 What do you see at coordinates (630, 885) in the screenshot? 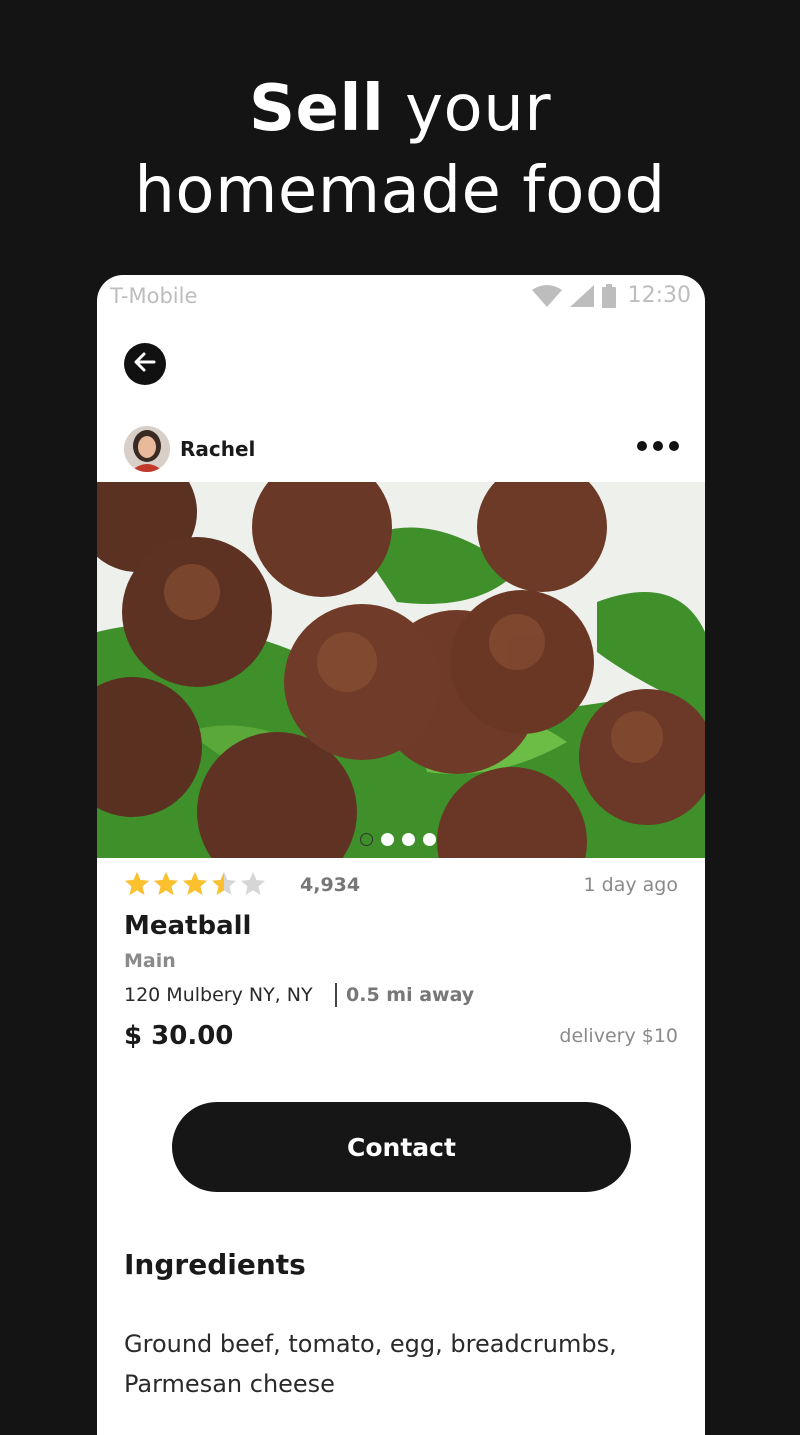
I see `posted-time: 1 day ago` at bounding box center [630, 885].